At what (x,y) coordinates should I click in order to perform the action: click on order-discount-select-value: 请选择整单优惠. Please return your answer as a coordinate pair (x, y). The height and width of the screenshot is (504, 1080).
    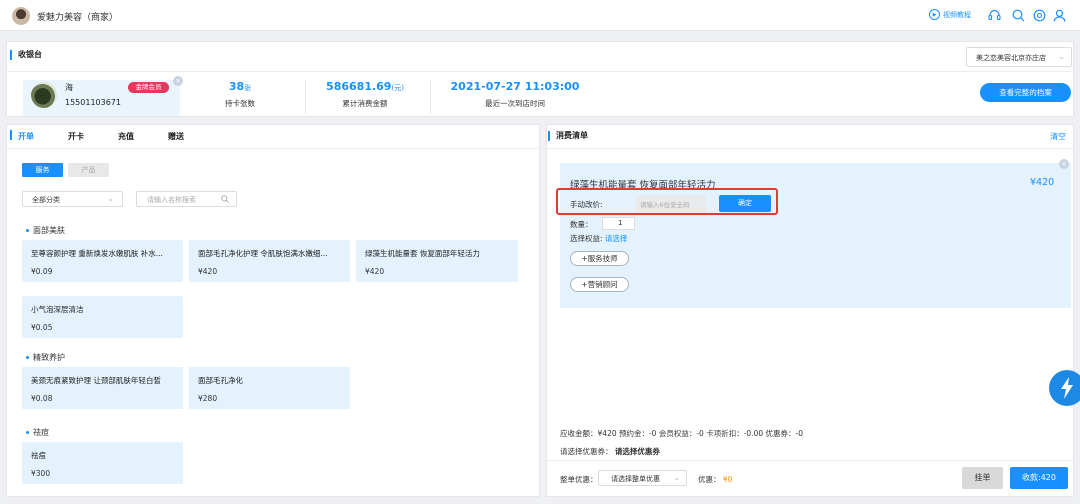
    Looking at the image, I should click on (635, 479).